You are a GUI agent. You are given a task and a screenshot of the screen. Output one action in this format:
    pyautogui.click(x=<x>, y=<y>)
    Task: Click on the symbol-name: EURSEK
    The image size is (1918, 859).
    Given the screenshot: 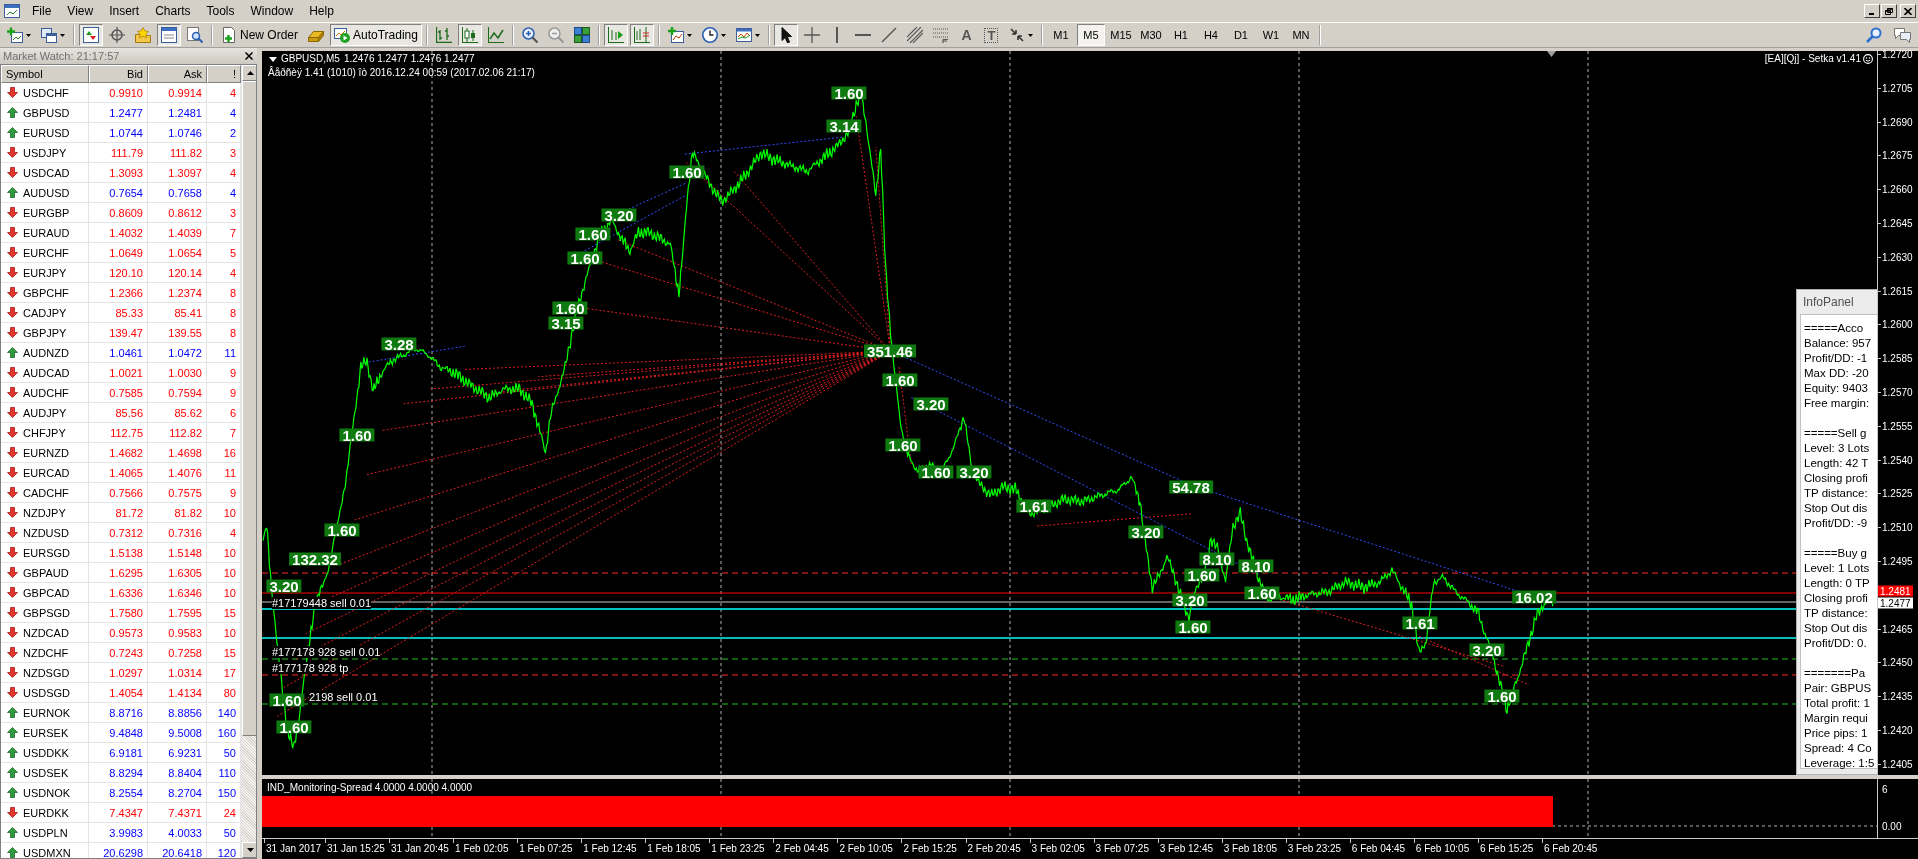 What is the action you would take?
    pyautogui.click(x=46, y=732)
    